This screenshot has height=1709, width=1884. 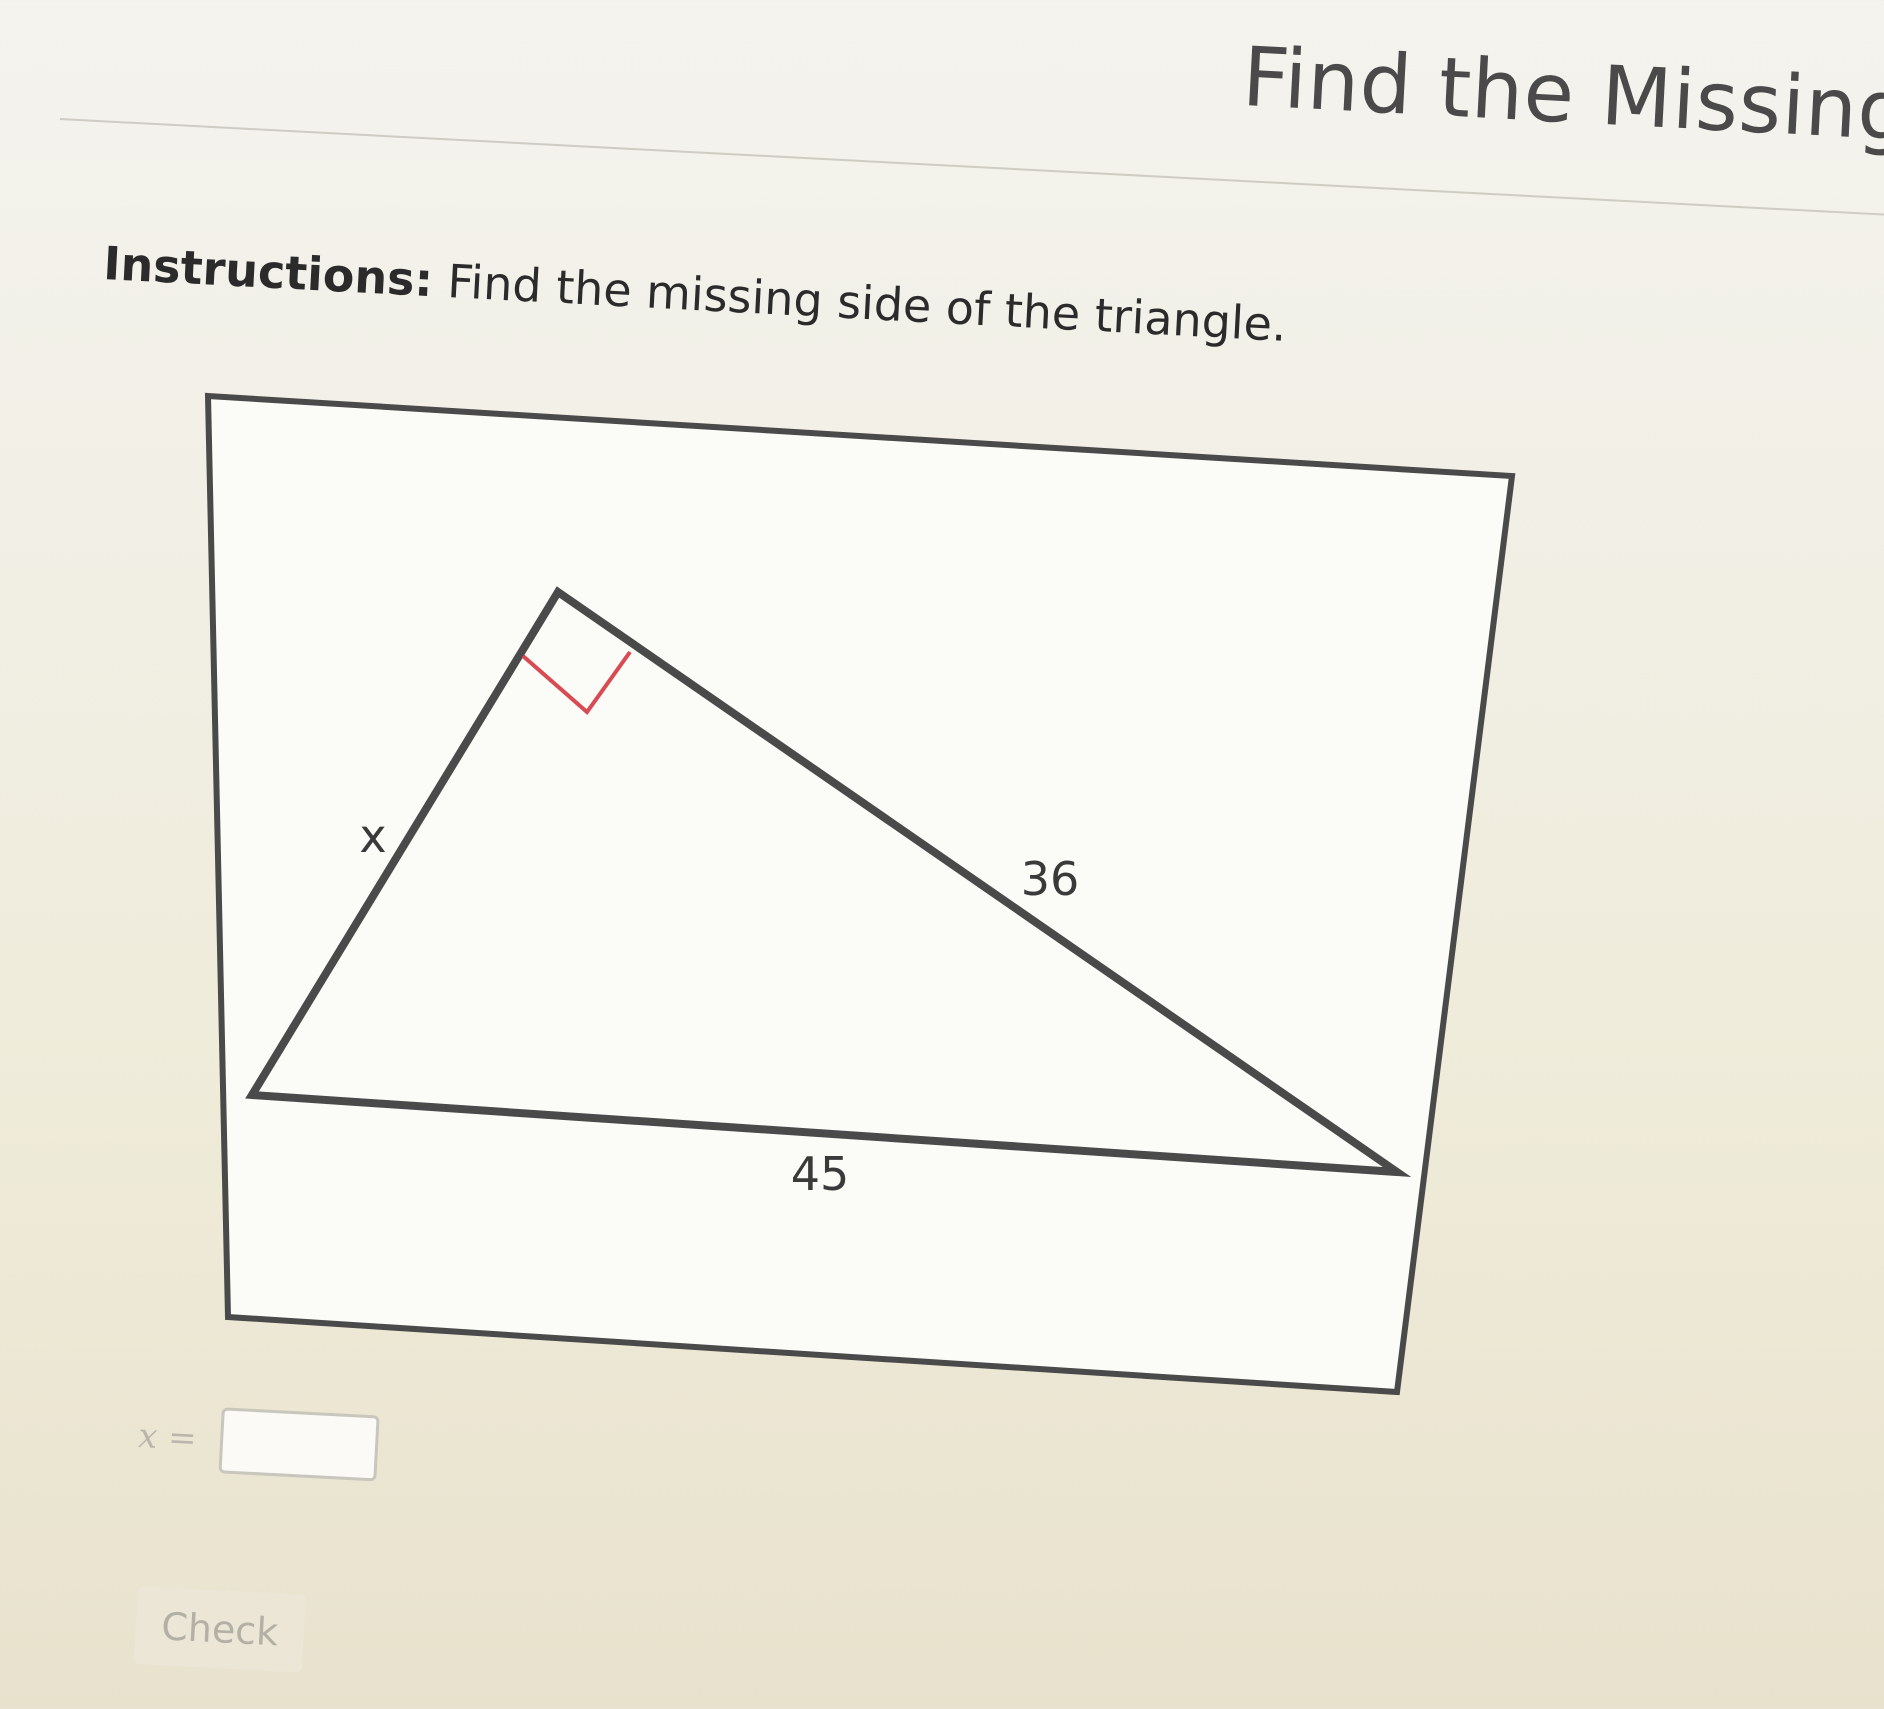 I want to click on side-label-45: 45, so click(x=820, y=1174).